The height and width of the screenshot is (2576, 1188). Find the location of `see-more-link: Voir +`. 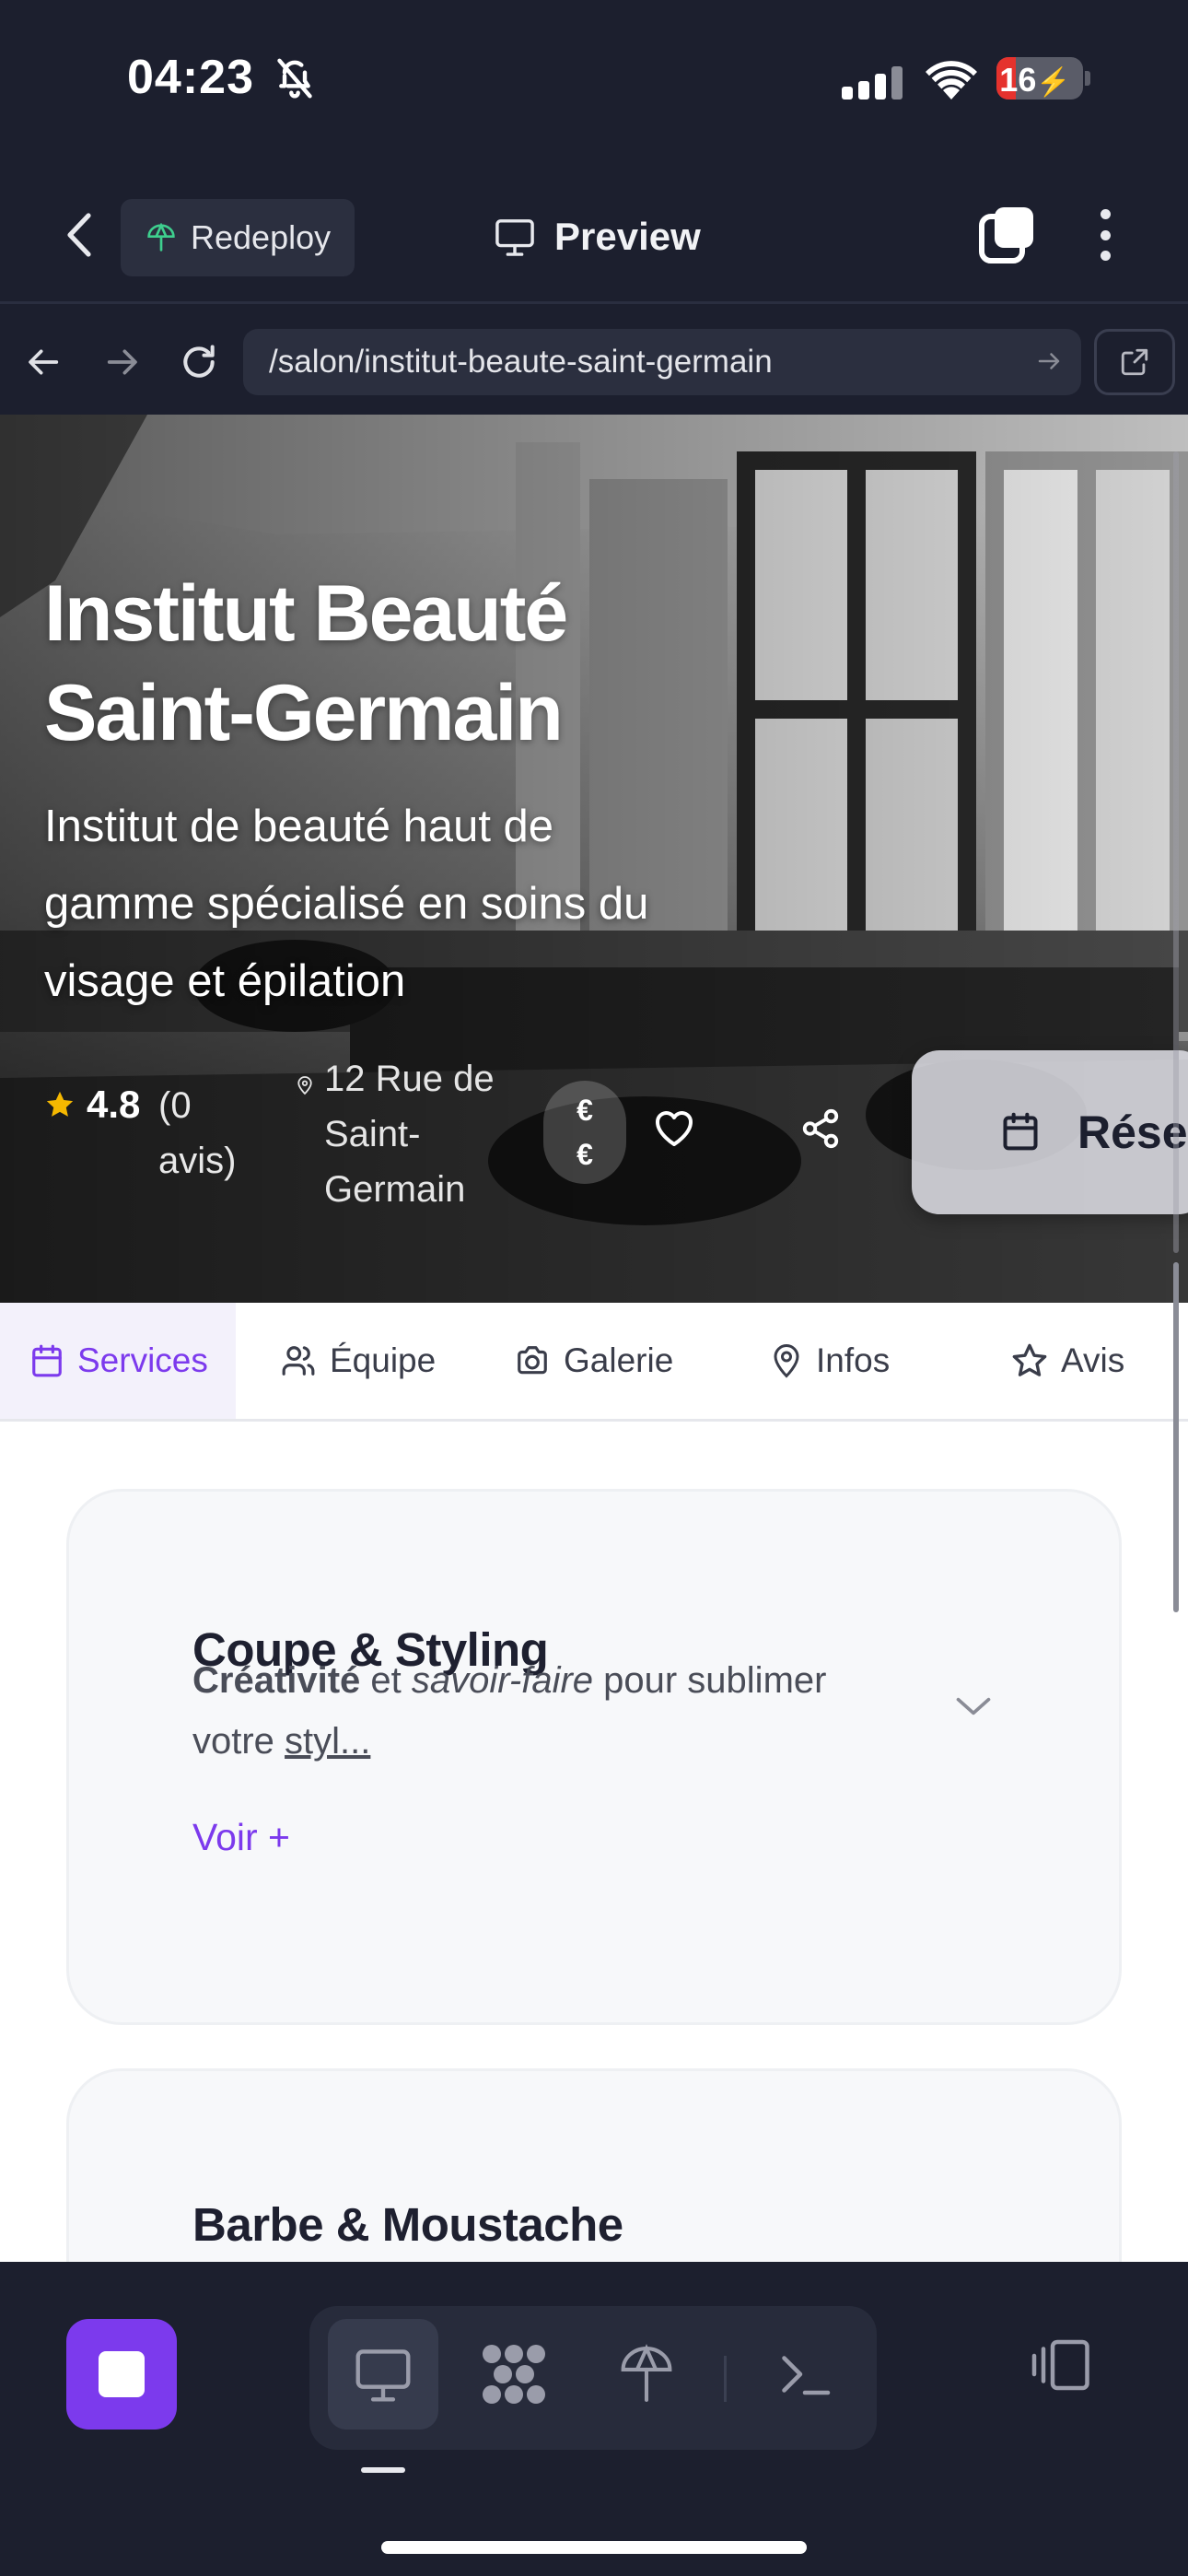

see-more-link: Voir + is located at coordinates (241, 1837).